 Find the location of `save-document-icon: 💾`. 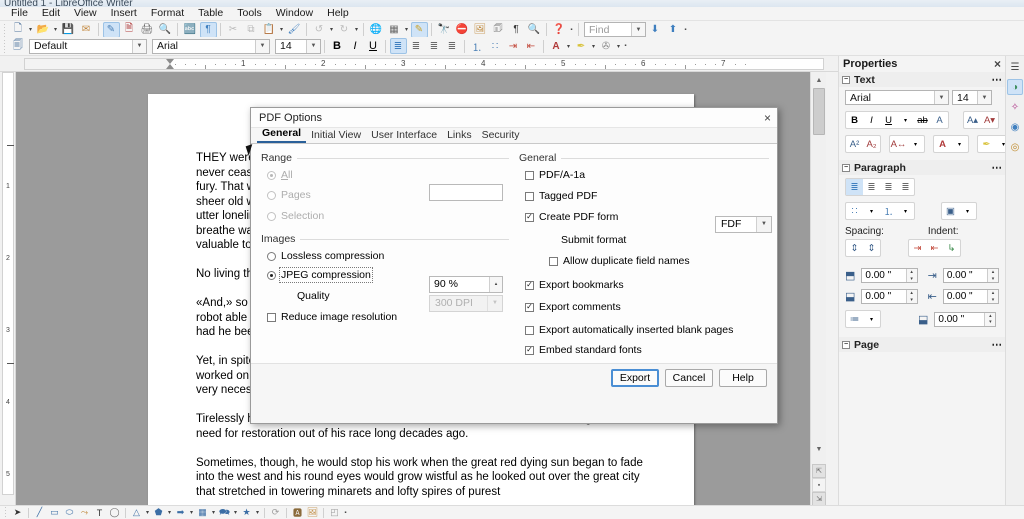

save-document-icon: 💾 is located at coordinates (68, 30).